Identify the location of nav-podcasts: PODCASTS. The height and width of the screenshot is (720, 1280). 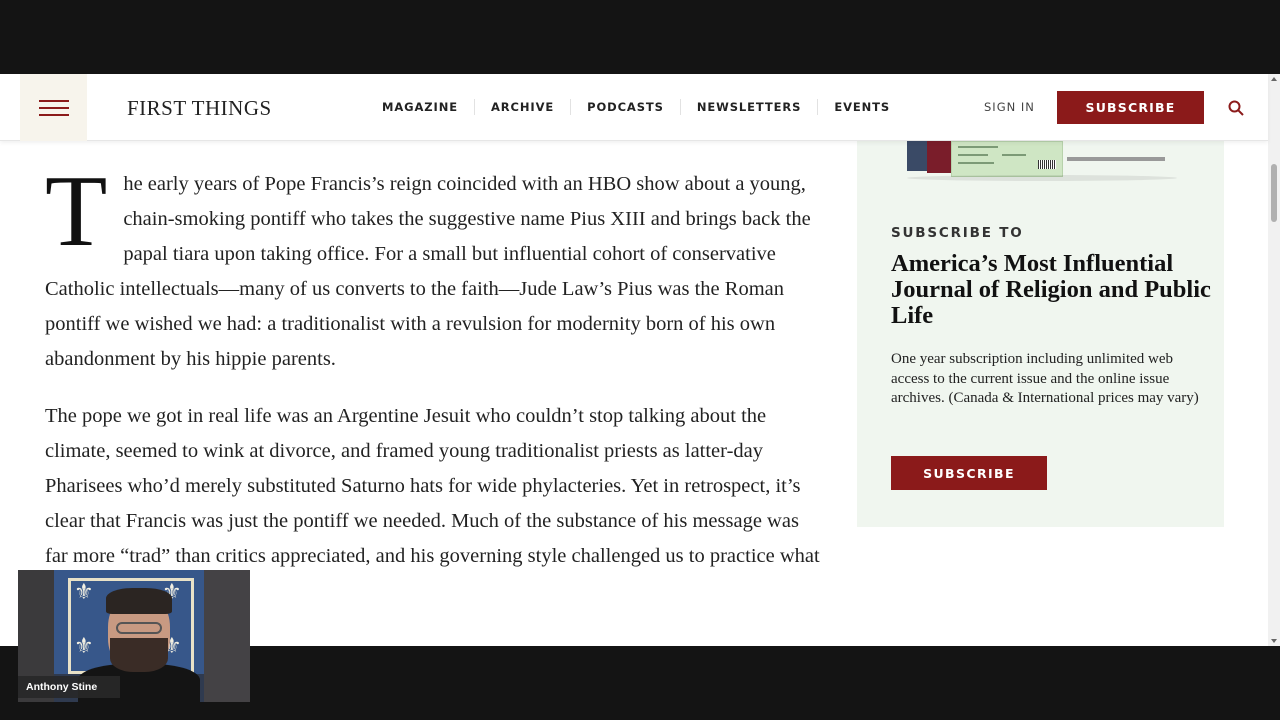
(626, 107).